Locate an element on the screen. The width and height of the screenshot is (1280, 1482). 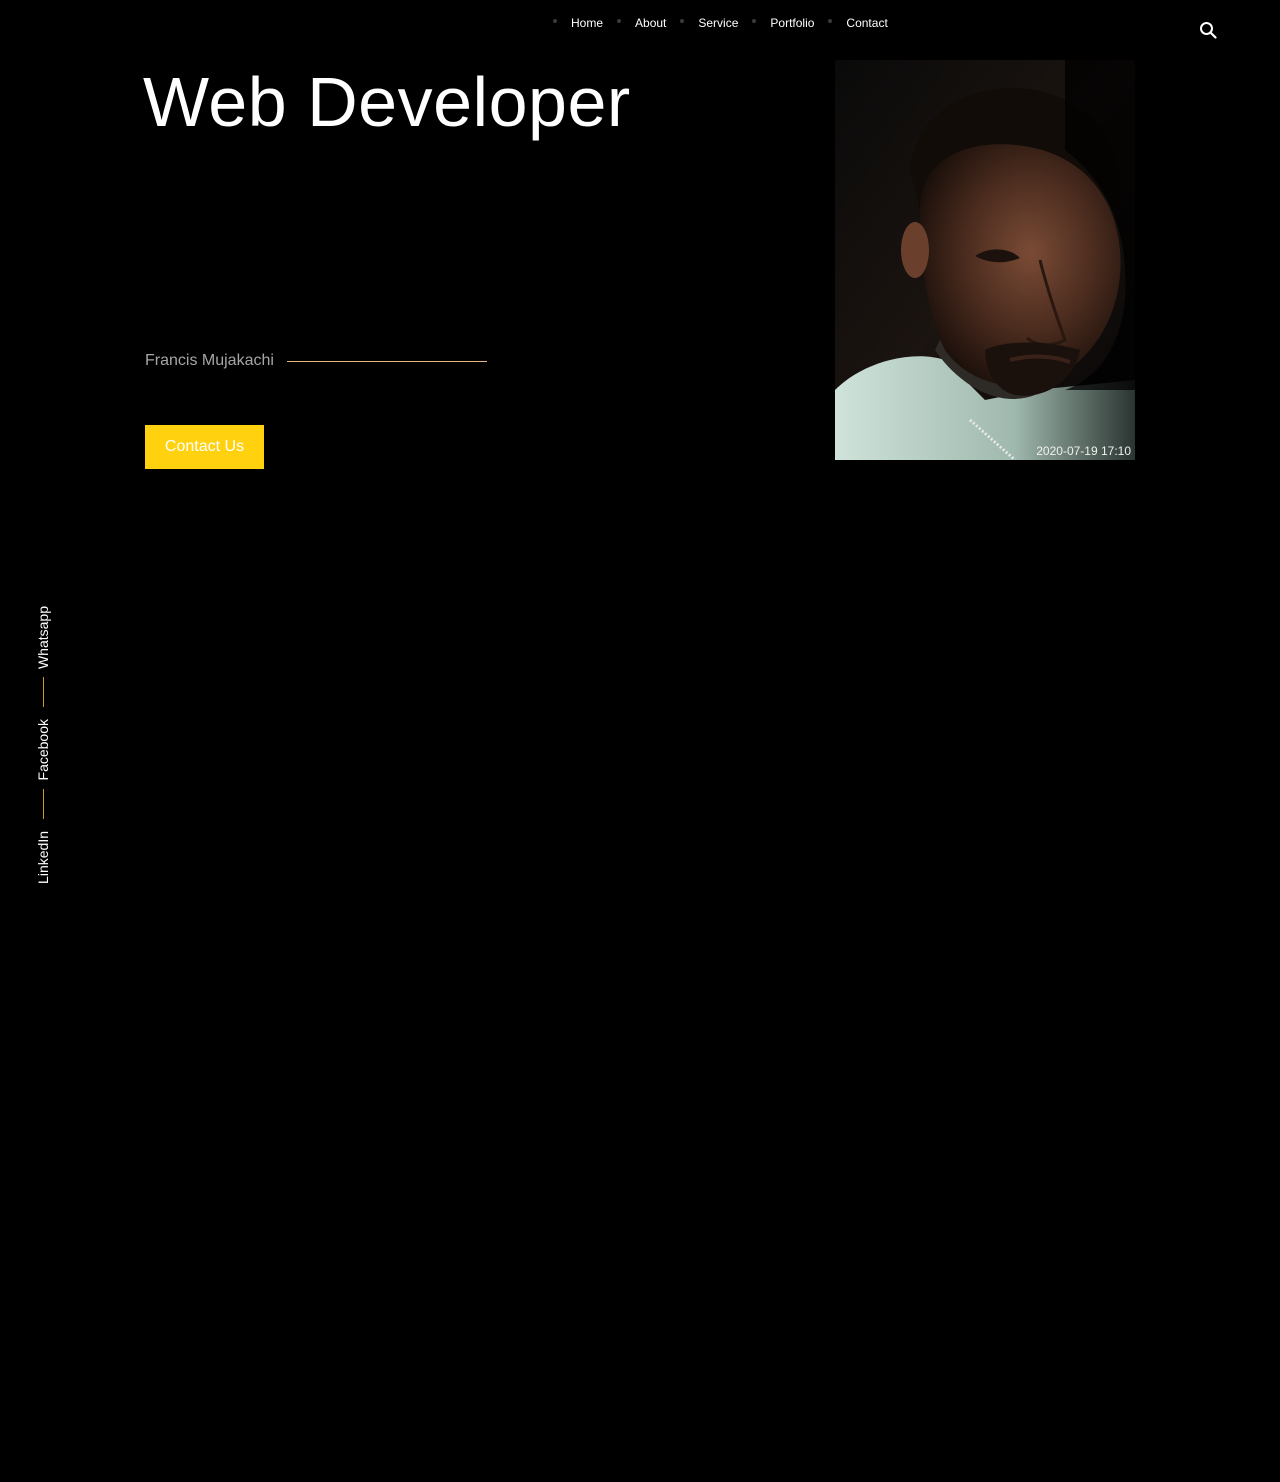
social-link-linkedin: LinkedIn is located at coordinates (43, 857).